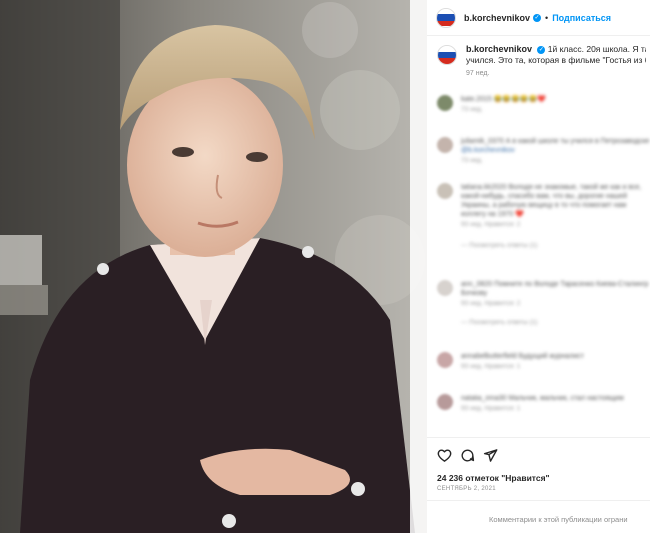 This screenshot has width=650, height=533. I want to click on post-date: СЕНТЯБРЬ 2, 2021, so click(466, 489).